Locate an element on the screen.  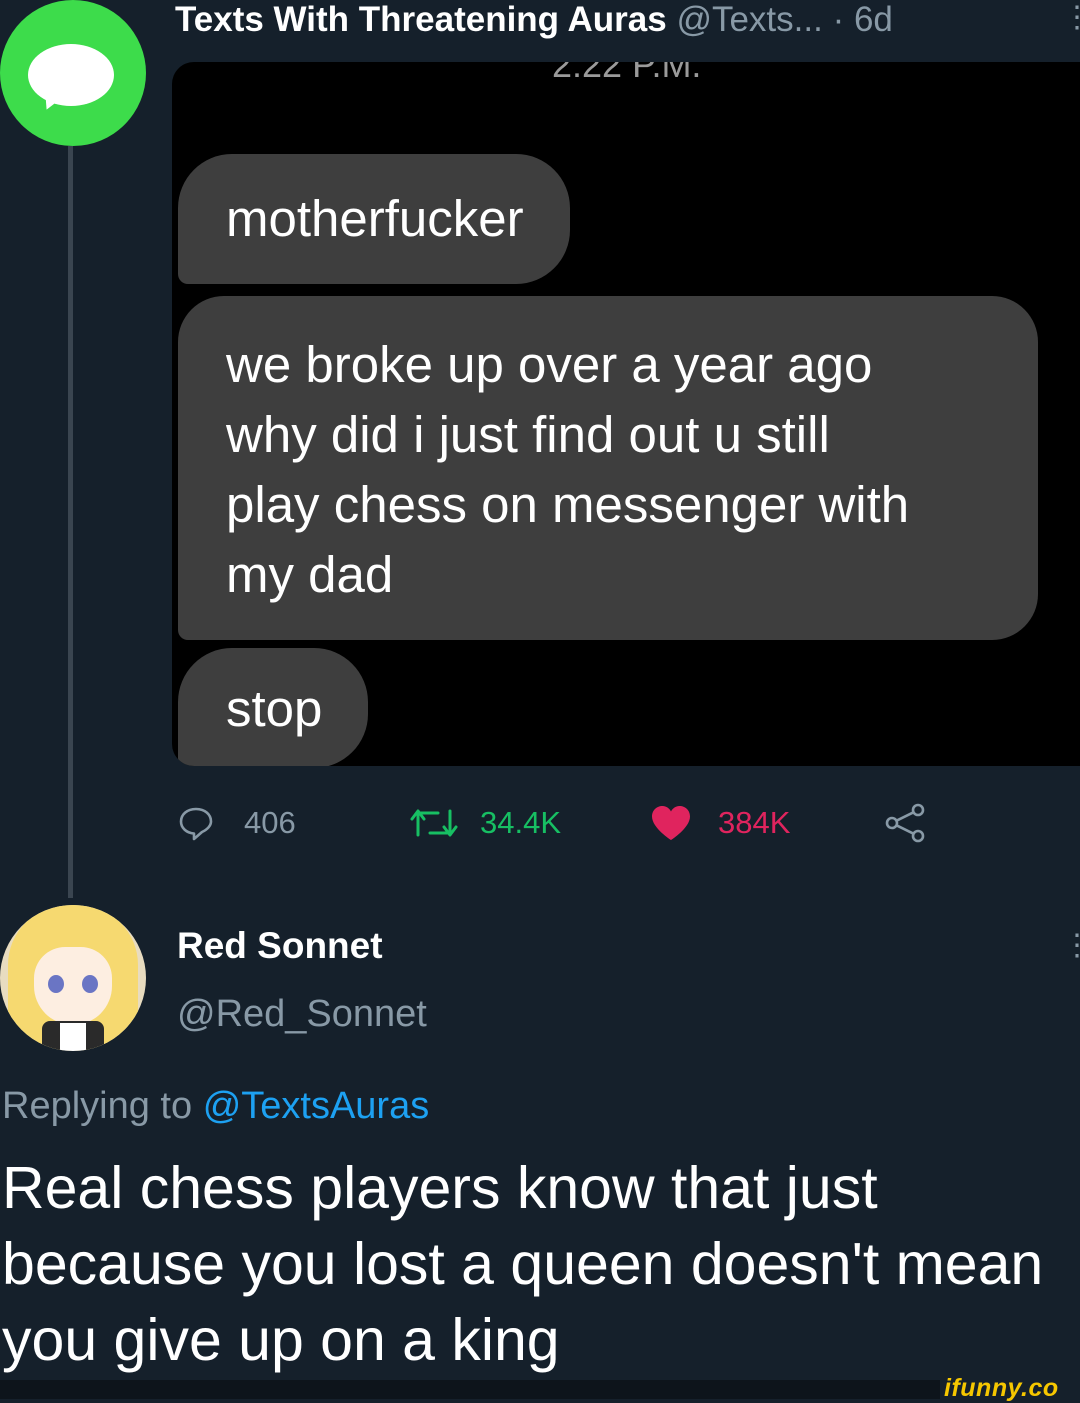
author-avatar is located at coordinates (73, 73).